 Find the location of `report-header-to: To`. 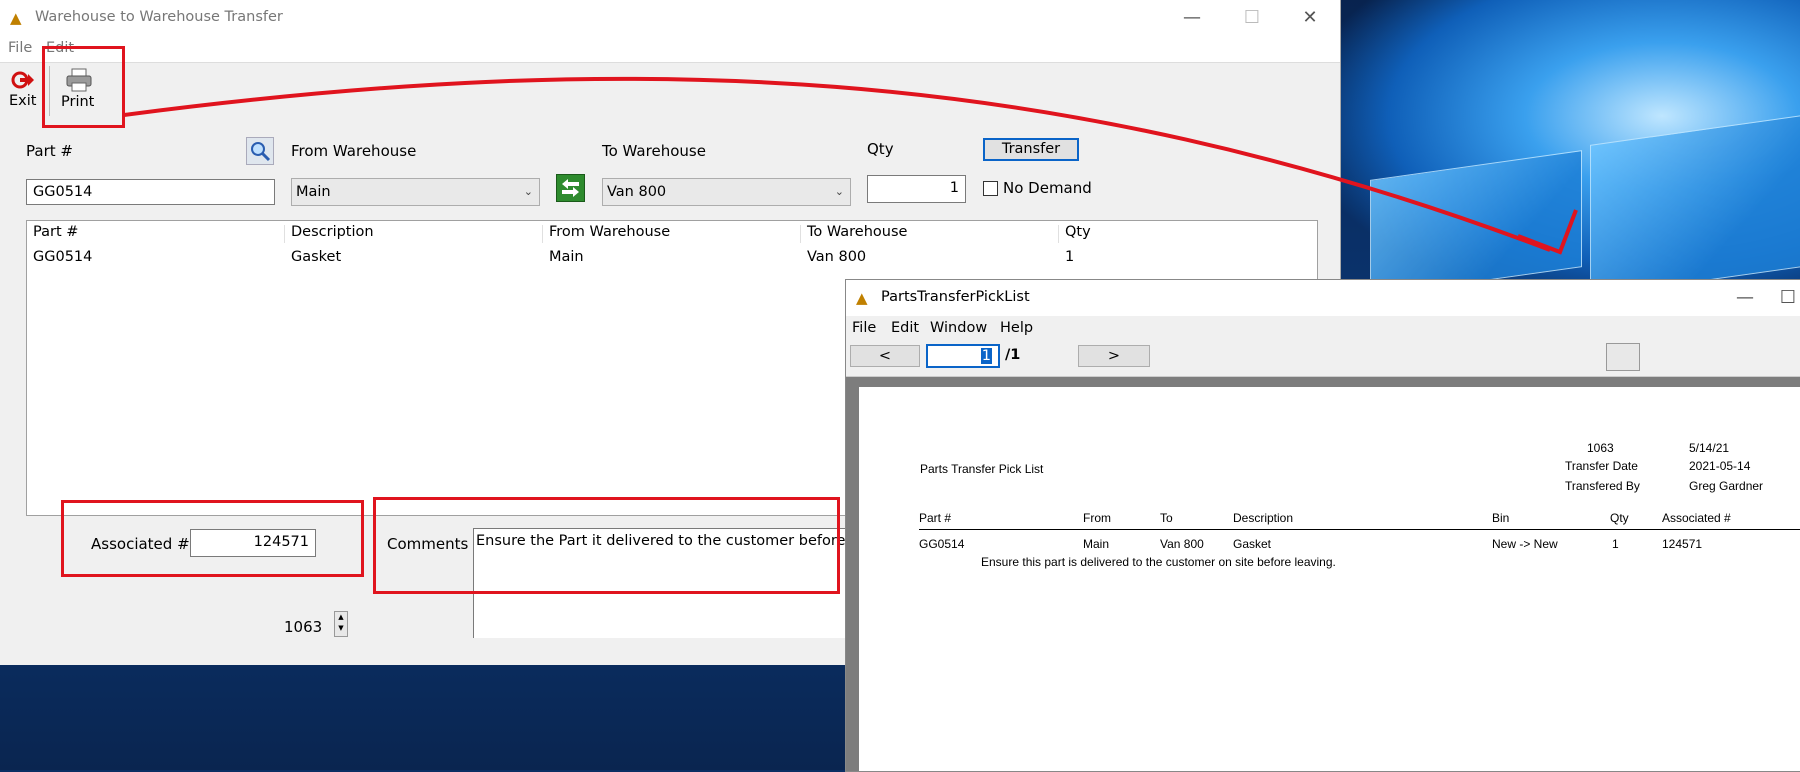

report-header-to: To is located at coordinates (1166, 518).